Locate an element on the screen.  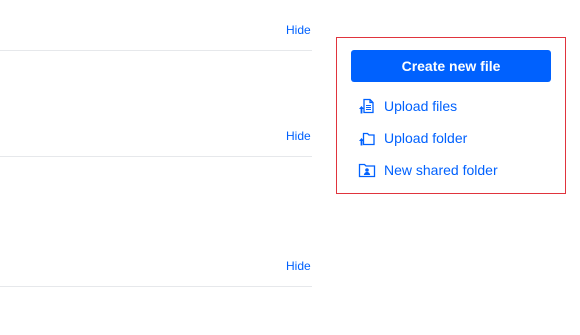
upload-folder-label: Upload folder is located at coordinates (426, 138).